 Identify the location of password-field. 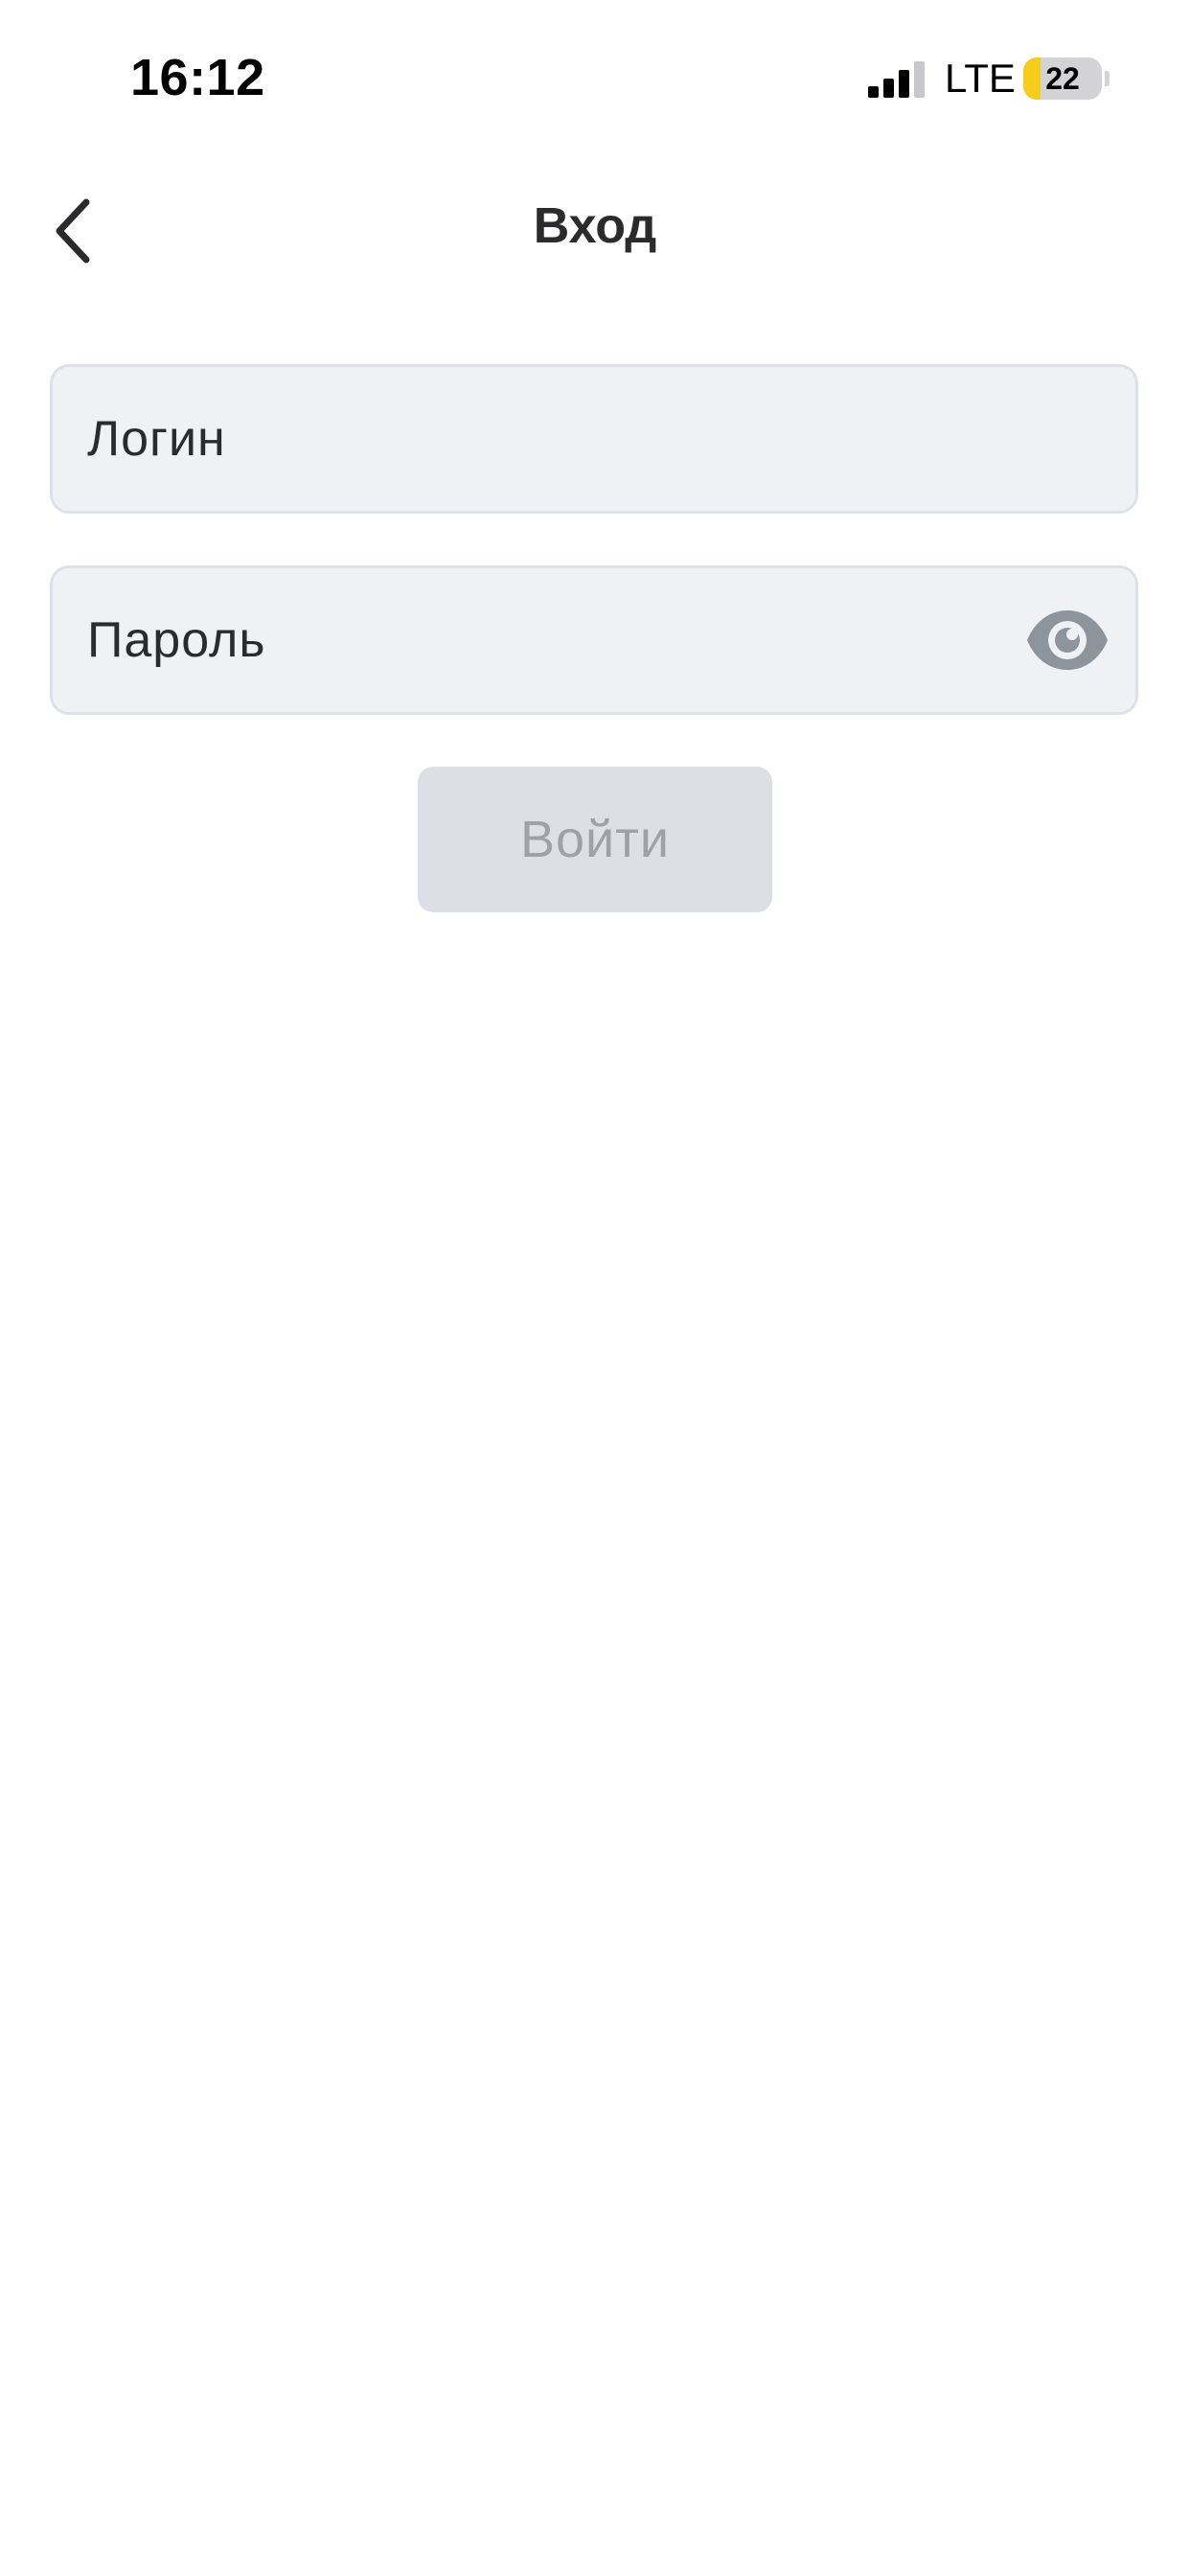
(594, 640).